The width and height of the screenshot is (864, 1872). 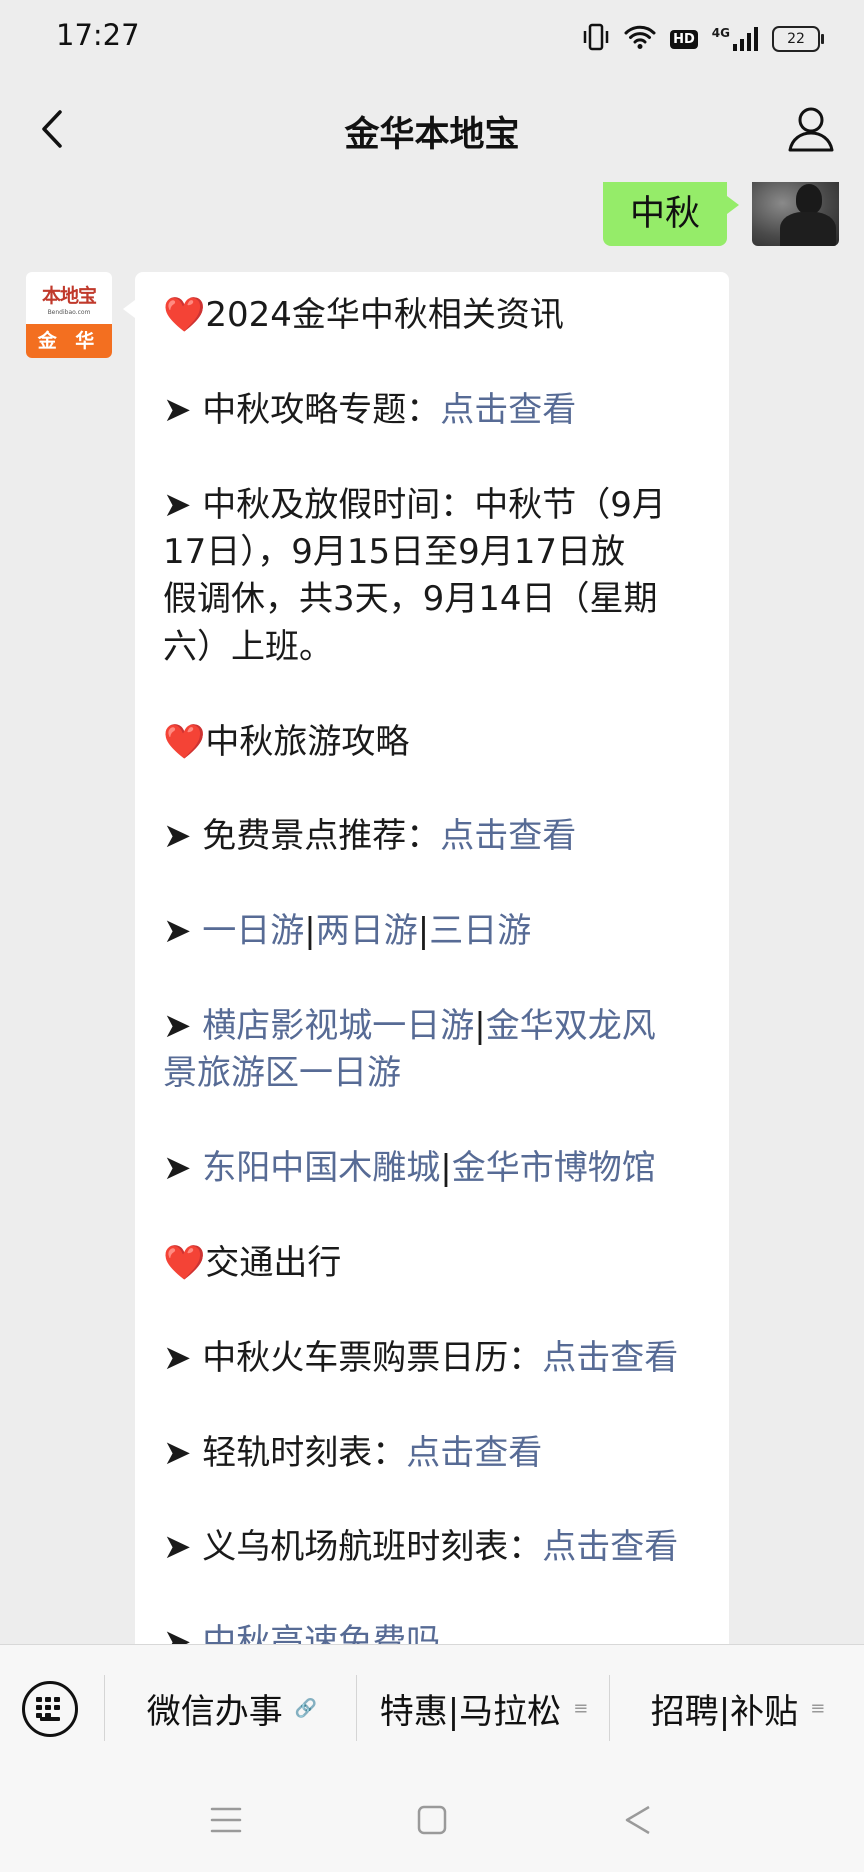 I want to click on message-text: 交通出行, so click(x=273, y=1263).